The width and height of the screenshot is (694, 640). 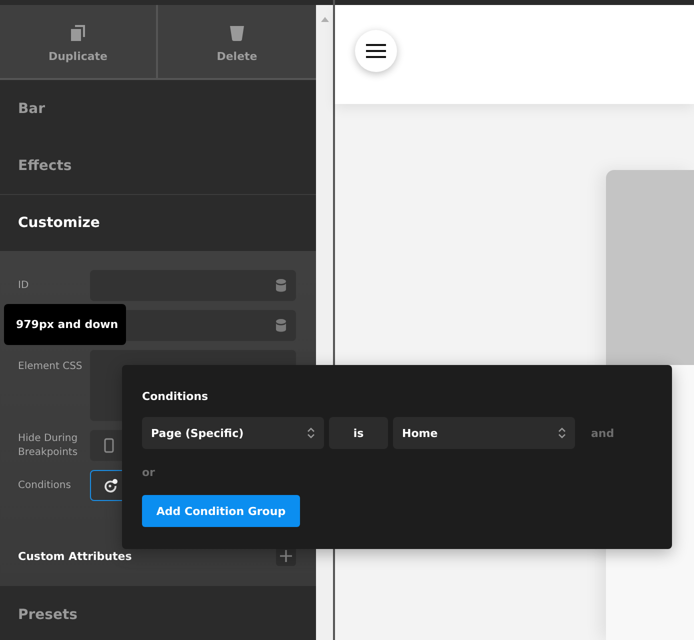 What do you see at coordinates (78, 32) in the screenshot?
I see `copy-icon` at bounding box center [78, 32].